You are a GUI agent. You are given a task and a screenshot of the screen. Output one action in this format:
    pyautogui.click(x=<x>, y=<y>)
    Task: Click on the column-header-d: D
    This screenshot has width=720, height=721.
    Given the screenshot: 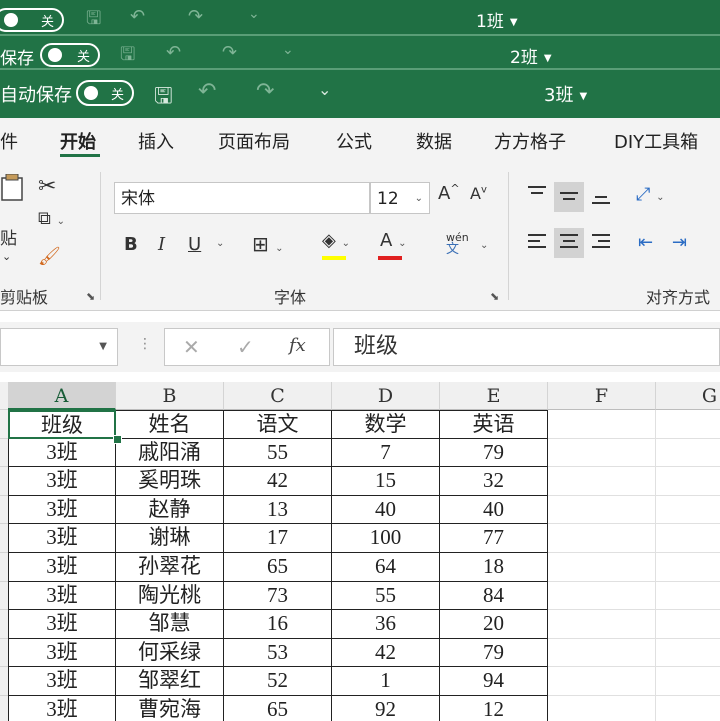 What is the action you would take?
    pyautogui.click(x=386, y=396)
    